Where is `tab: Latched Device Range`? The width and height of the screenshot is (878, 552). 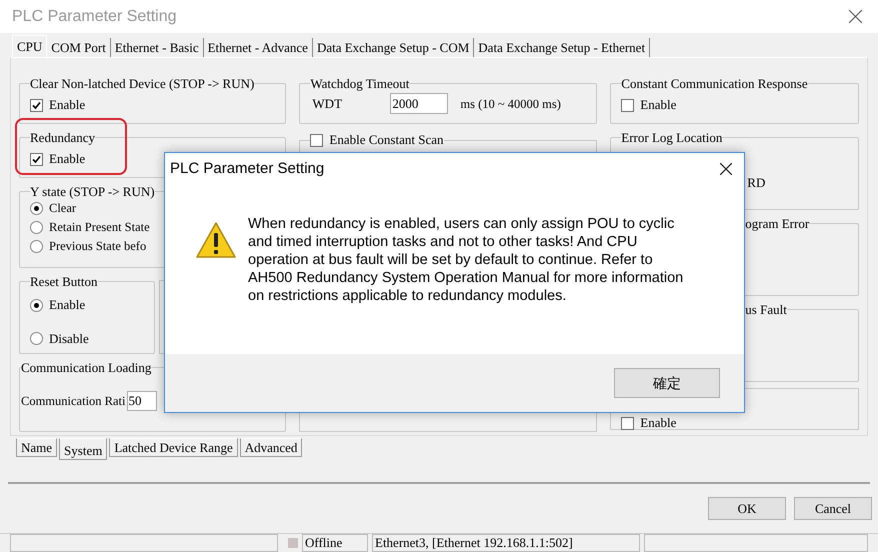
tab: Latched Device Range is located at coordinates (173, 448).